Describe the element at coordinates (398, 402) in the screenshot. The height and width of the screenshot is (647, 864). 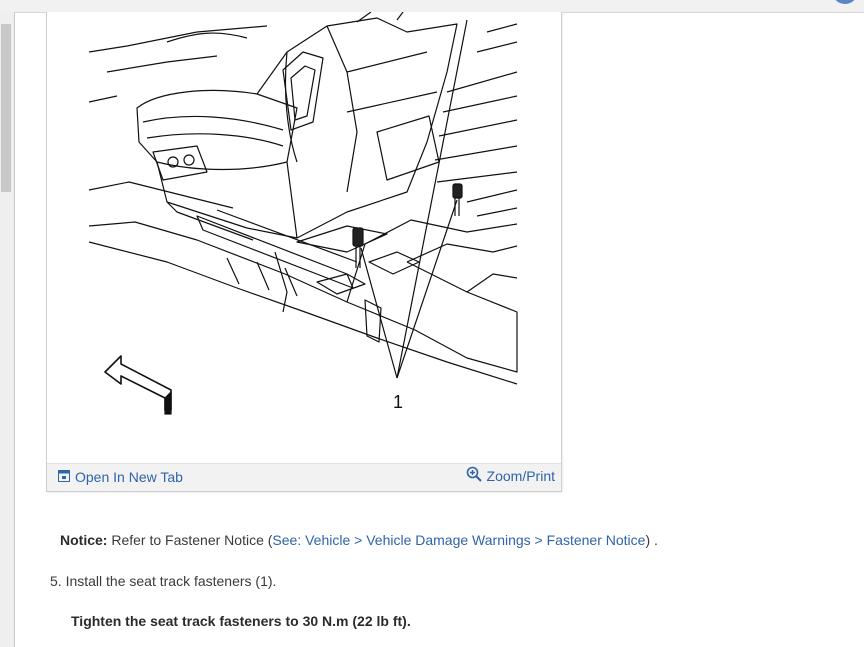
I see `callout-label: 1` at that location.